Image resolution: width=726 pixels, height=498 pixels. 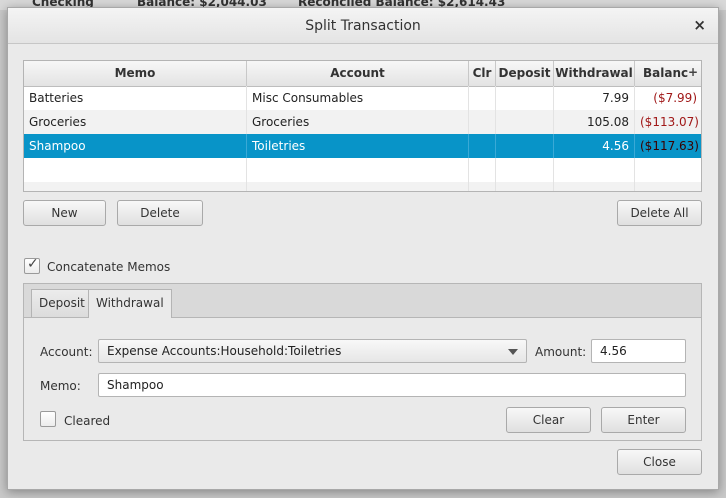 What do you see at coordinates (160, 213) in the screenshot?
I see `delete-button: Delete` at bounding box center [160, 213].